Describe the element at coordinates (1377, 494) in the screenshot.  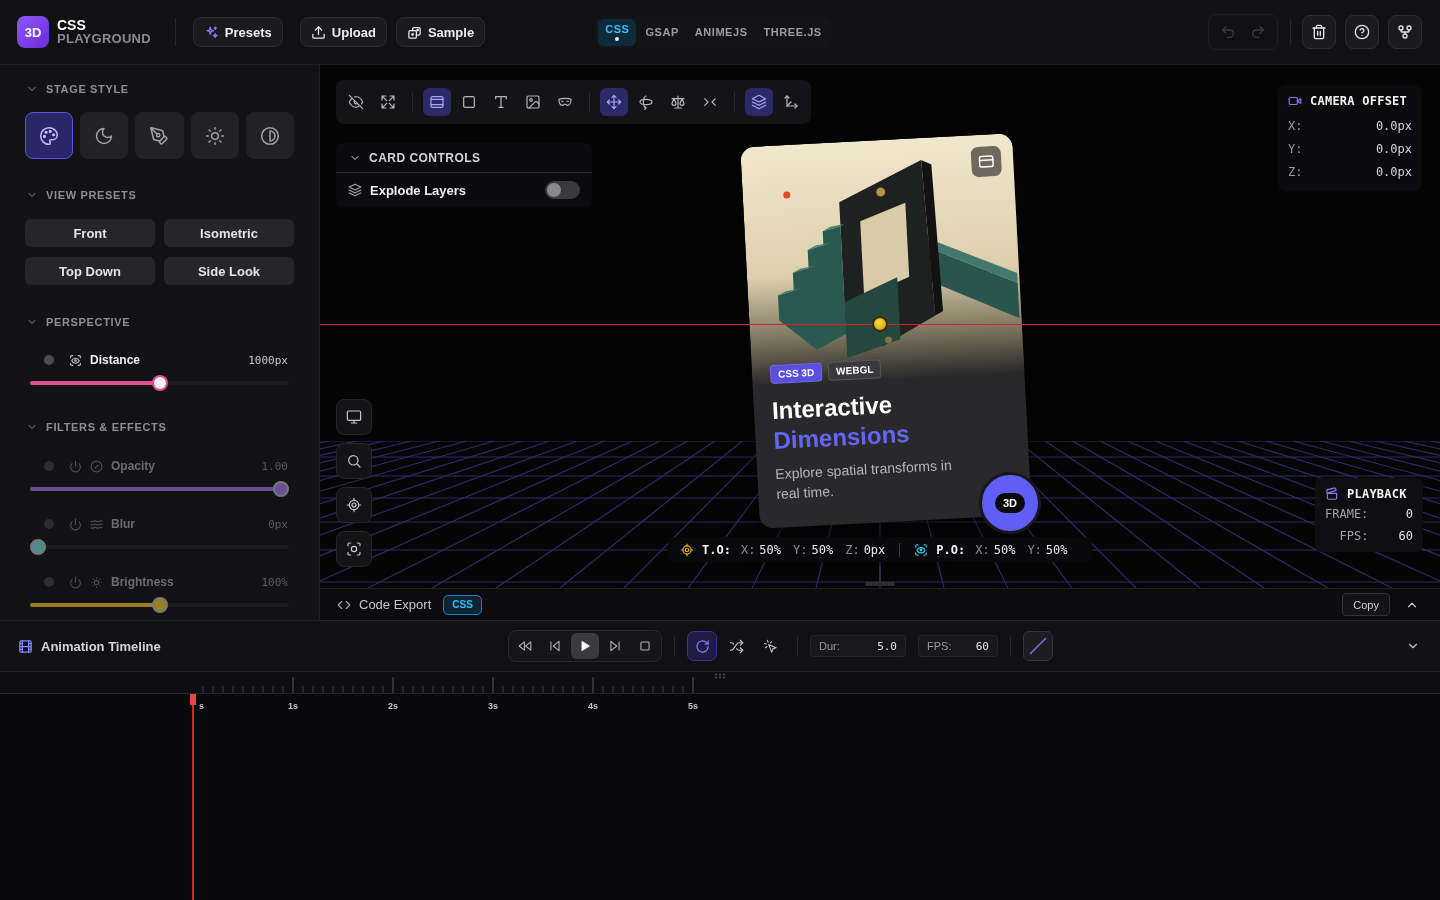
I see `panel-title: PLAYBACK` at that location.